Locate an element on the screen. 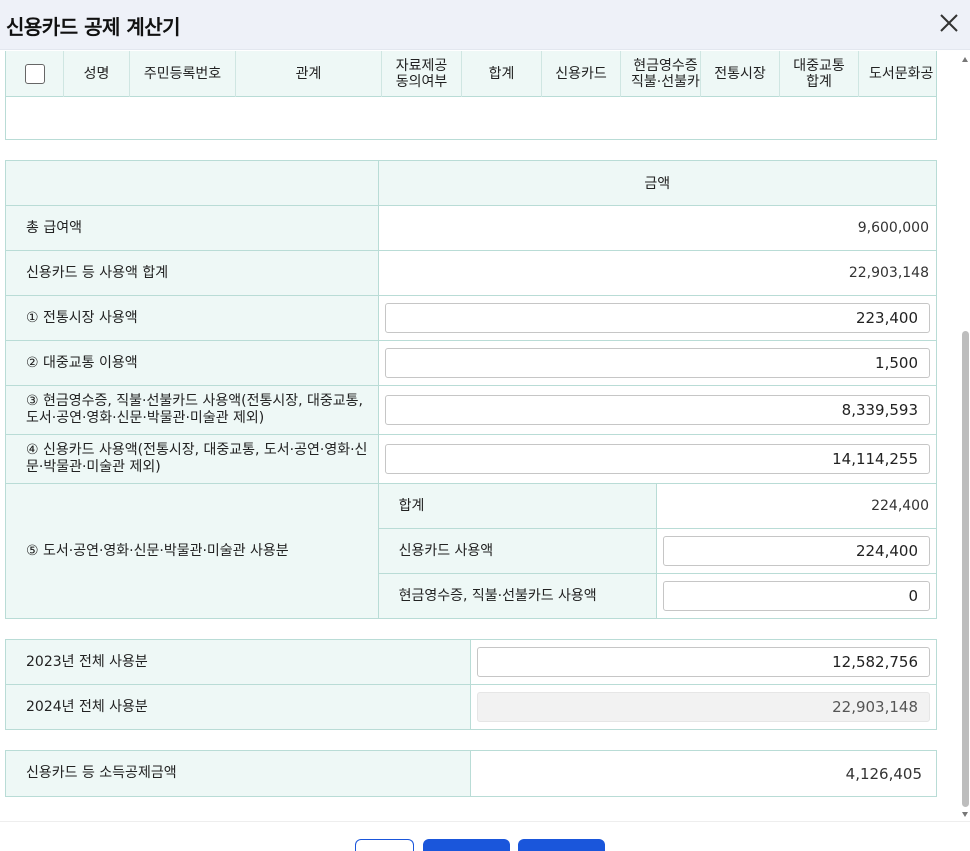 This screenshot has height=851, width=970. culture-card-label: 신용카드 사용액 is located at coordinates (517, 551).